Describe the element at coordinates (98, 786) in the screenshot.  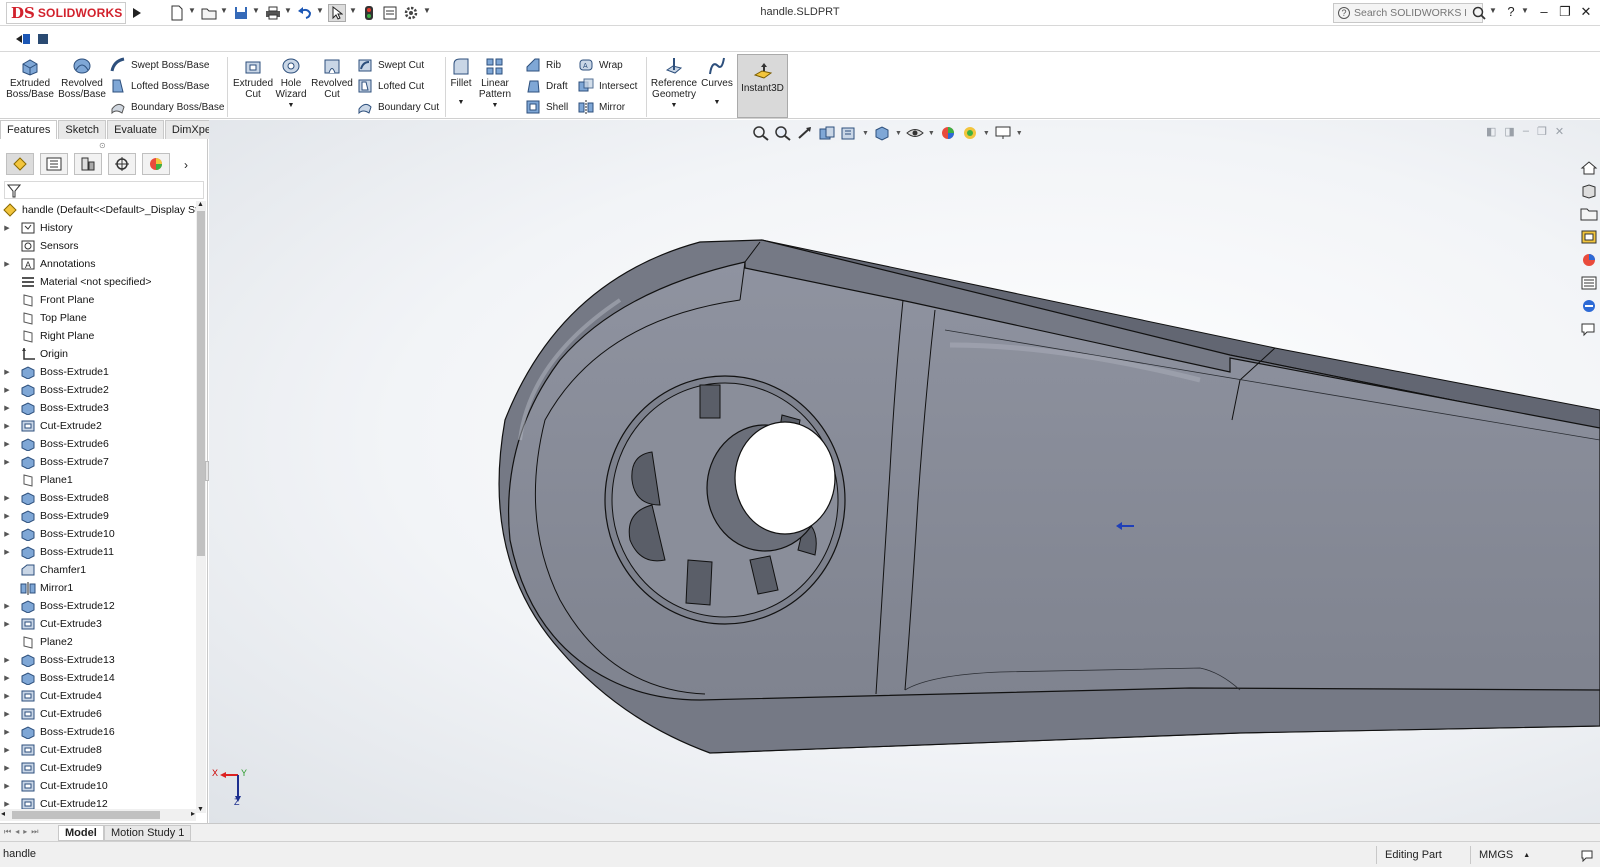
I see `tree-item-cut-extrude10: ▶ Cut-Extrude10` at that location.